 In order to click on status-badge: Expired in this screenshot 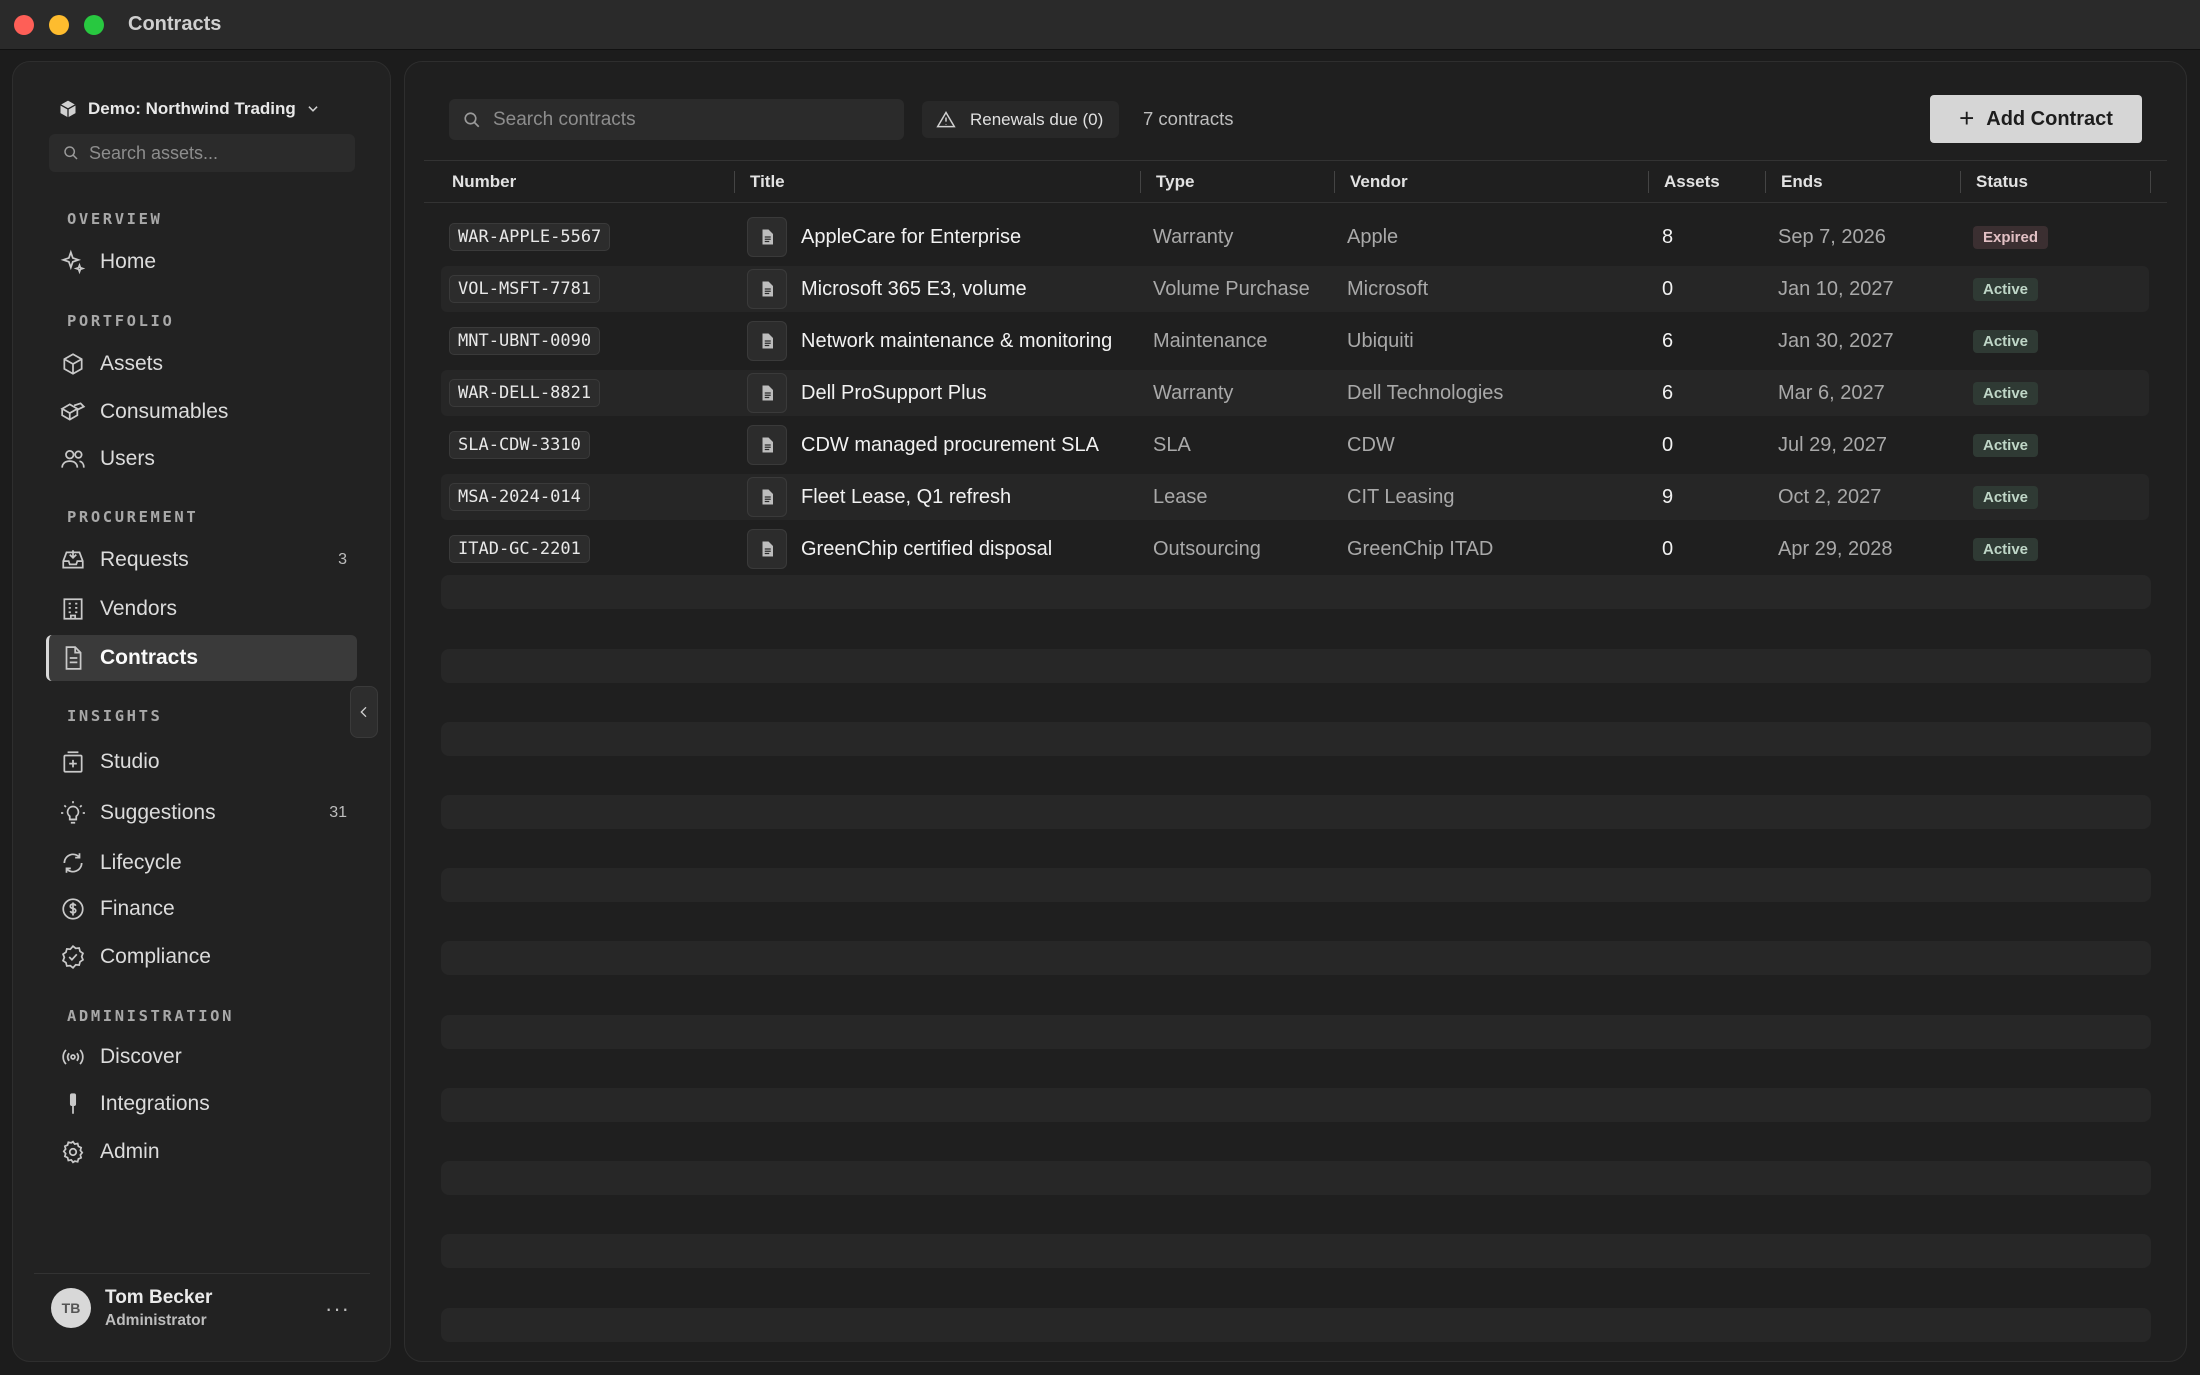, I will do `click(2011, 237)`.